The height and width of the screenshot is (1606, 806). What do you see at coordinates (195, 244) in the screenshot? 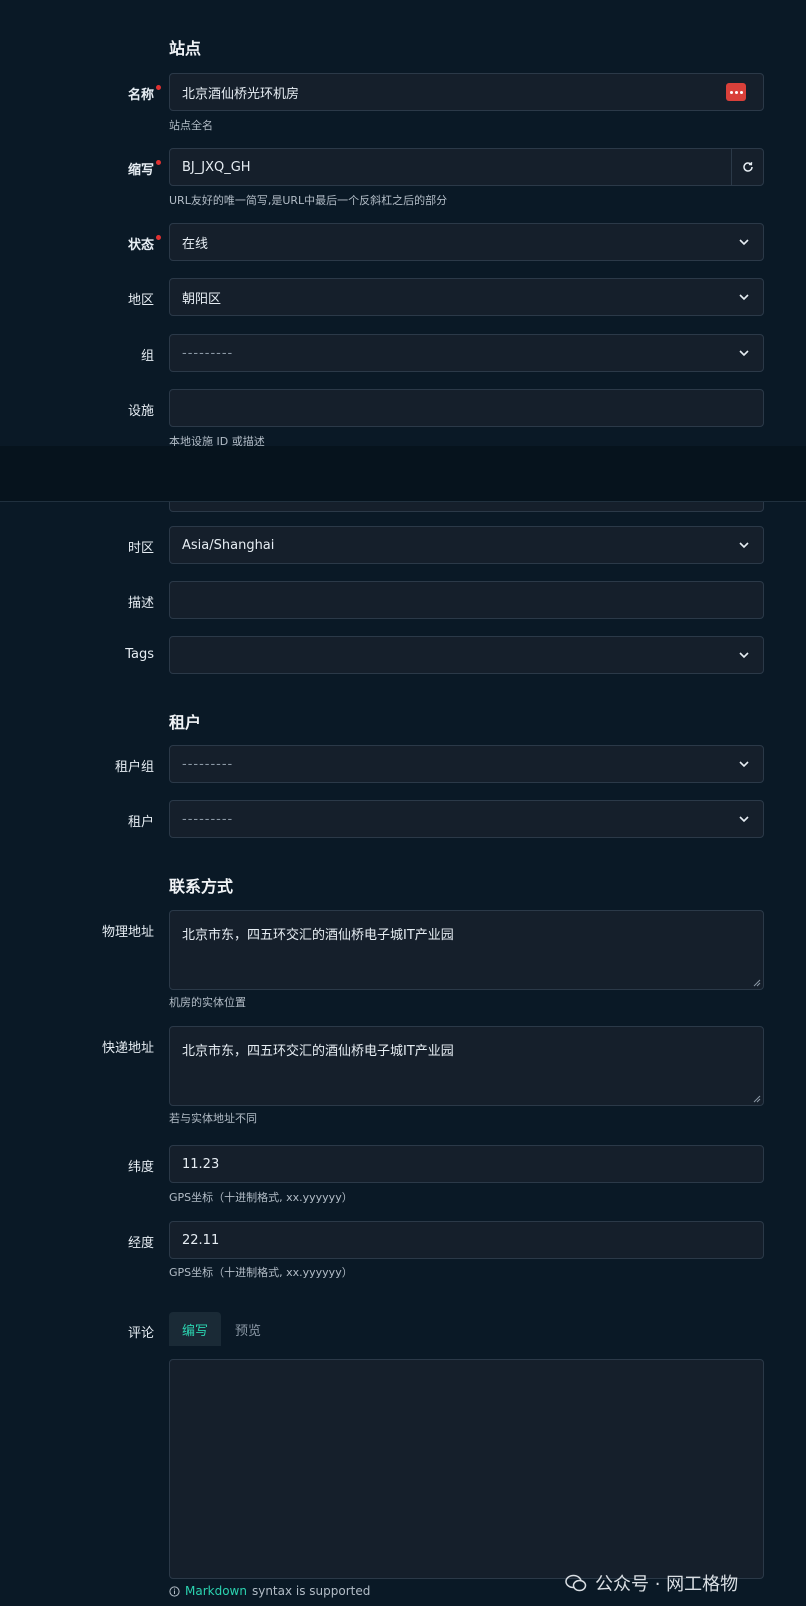
I see `status-value: 在线` at bounding box center [195, 244].